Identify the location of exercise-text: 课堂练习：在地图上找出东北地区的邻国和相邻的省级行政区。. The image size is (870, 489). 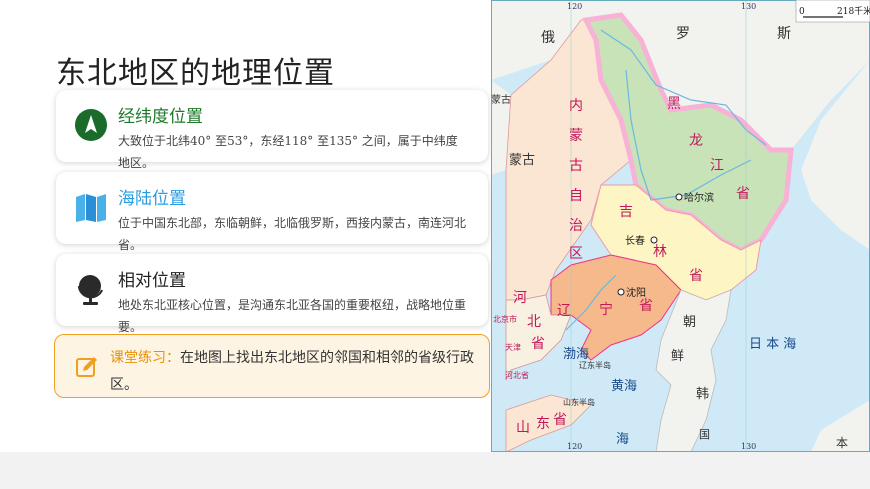
(295, 372).